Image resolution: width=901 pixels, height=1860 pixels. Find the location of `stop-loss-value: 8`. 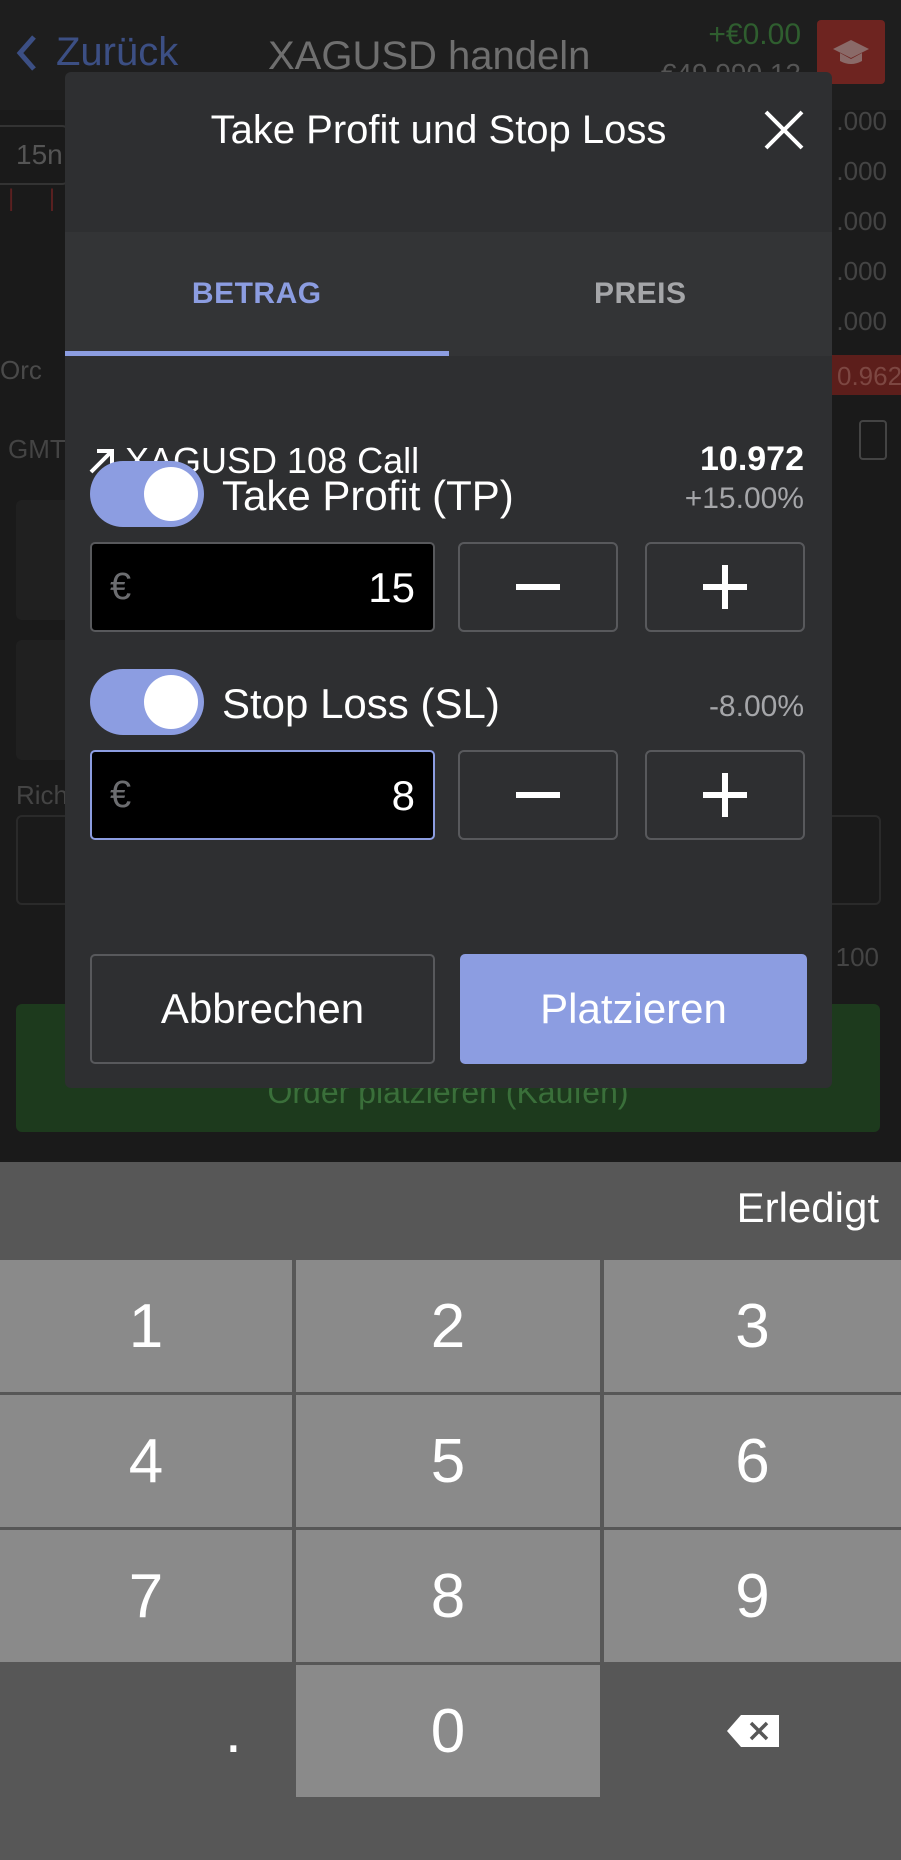

stop-loss-value: 8 is located at coordinates (403, 795).